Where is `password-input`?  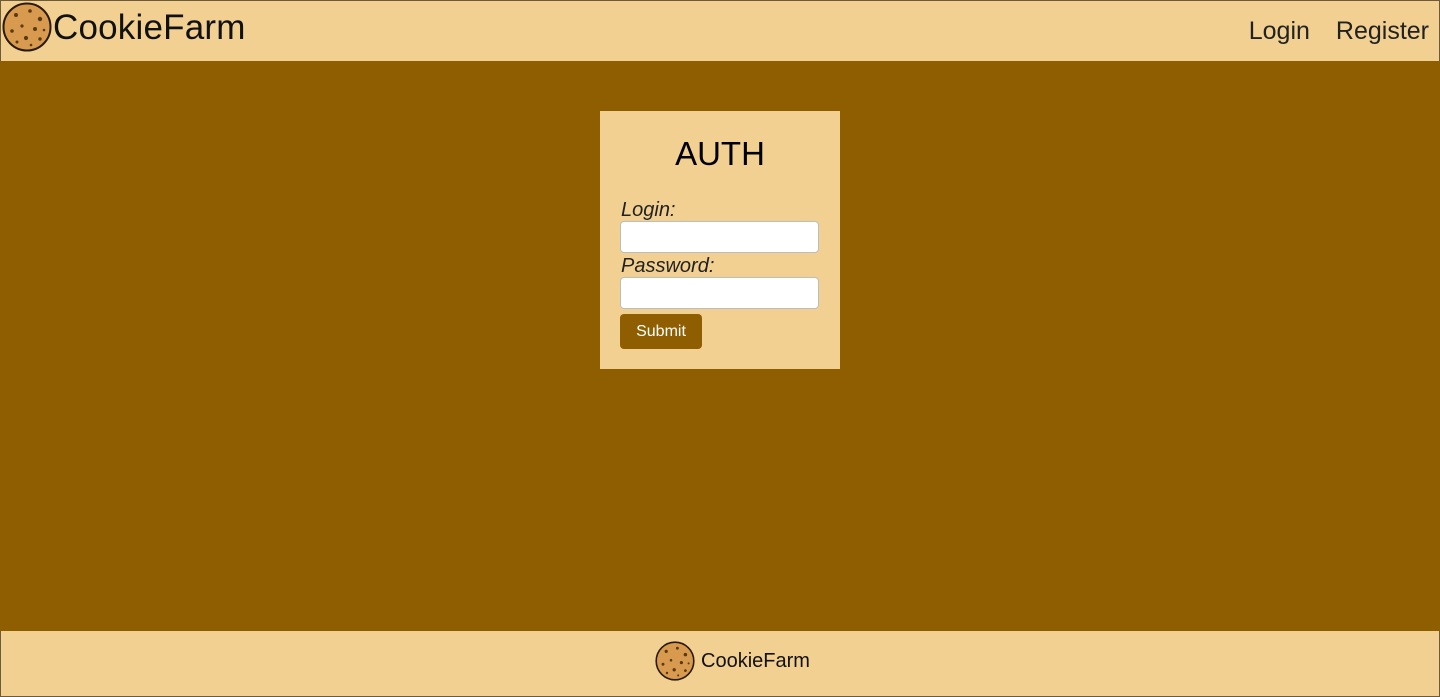
password-input is located at coordinates (719, 293).